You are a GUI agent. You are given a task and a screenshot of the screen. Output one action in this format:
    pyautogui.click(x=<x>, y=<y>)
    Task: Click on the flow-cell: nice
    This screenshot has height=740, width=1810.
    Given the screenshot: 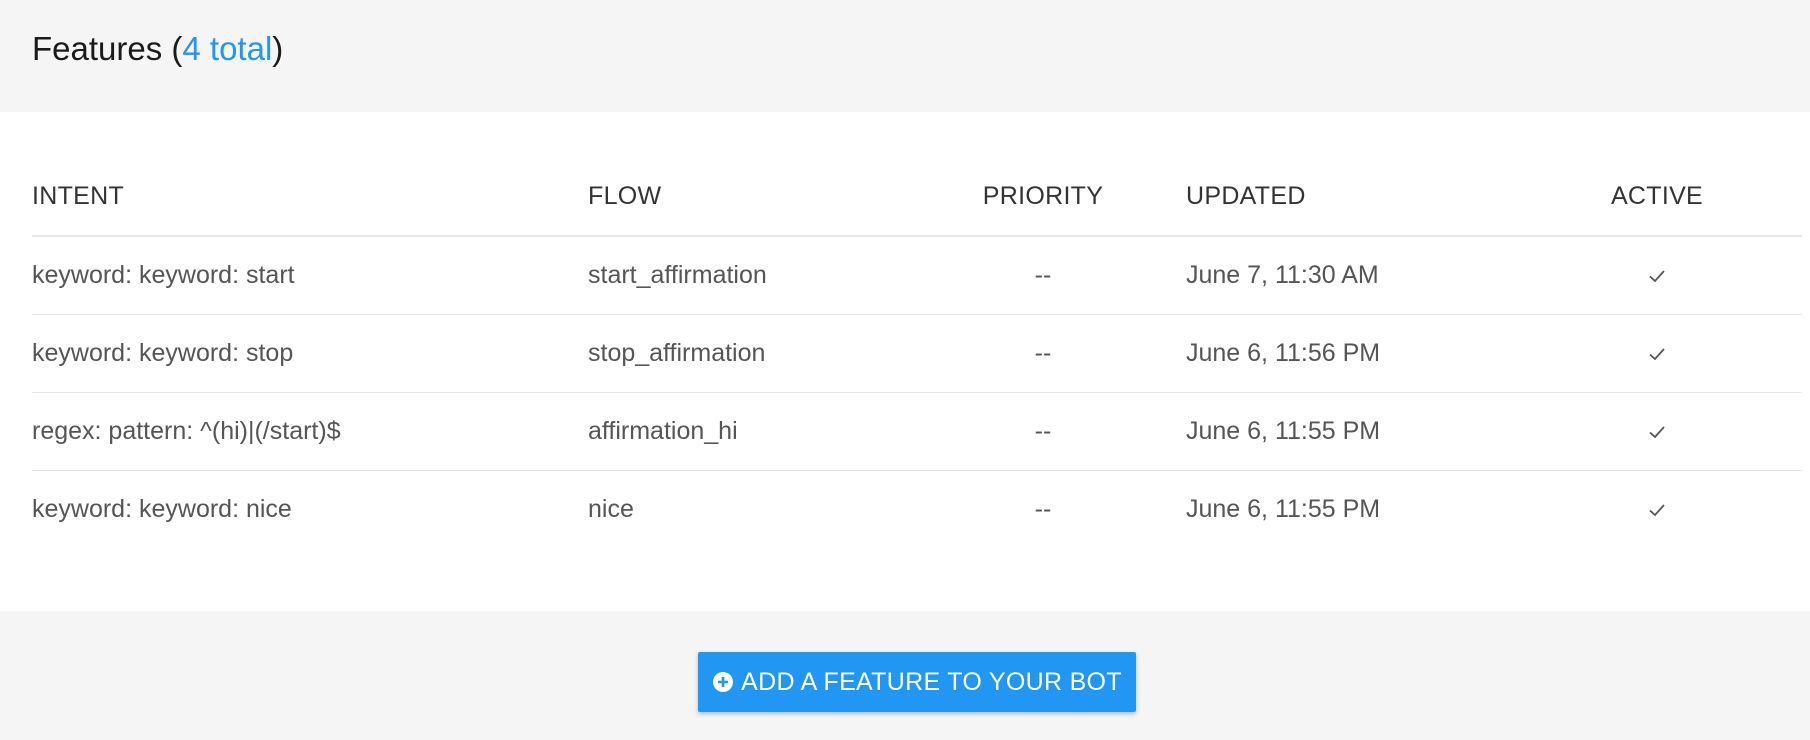 What is the action you would take?
    pyautogui.click(x=611, y=509)
    